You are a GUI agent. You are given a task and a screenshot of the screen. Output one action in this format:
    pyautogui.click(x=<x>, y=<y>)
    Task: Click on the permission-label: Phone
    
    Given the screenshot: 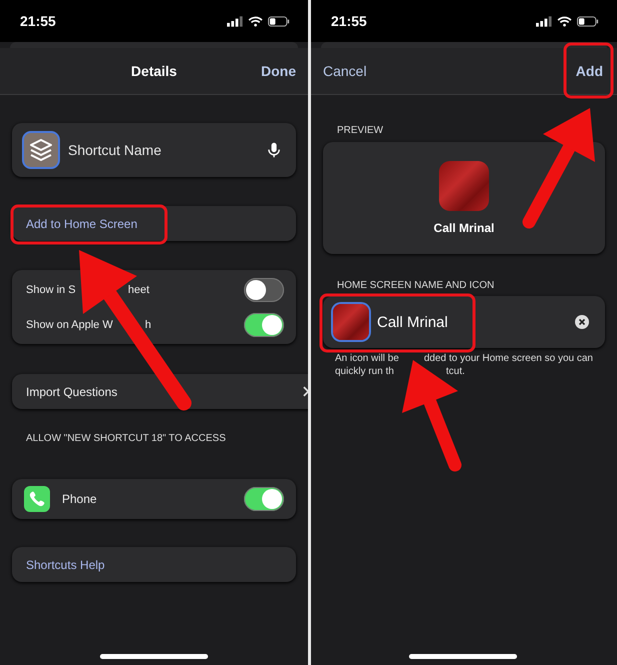 What is the action you would take?
    pyautogui.click(x=80, y=499)
    